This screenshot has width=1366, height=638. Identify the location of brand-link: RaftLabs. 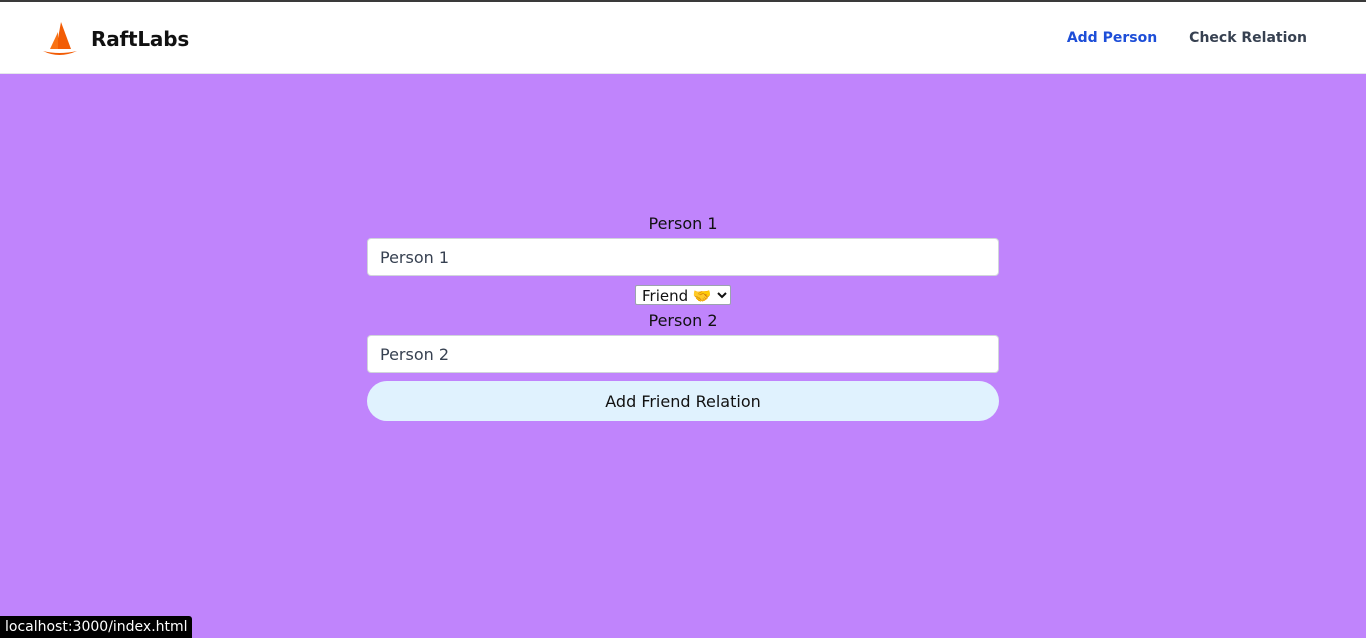
(115, 39).